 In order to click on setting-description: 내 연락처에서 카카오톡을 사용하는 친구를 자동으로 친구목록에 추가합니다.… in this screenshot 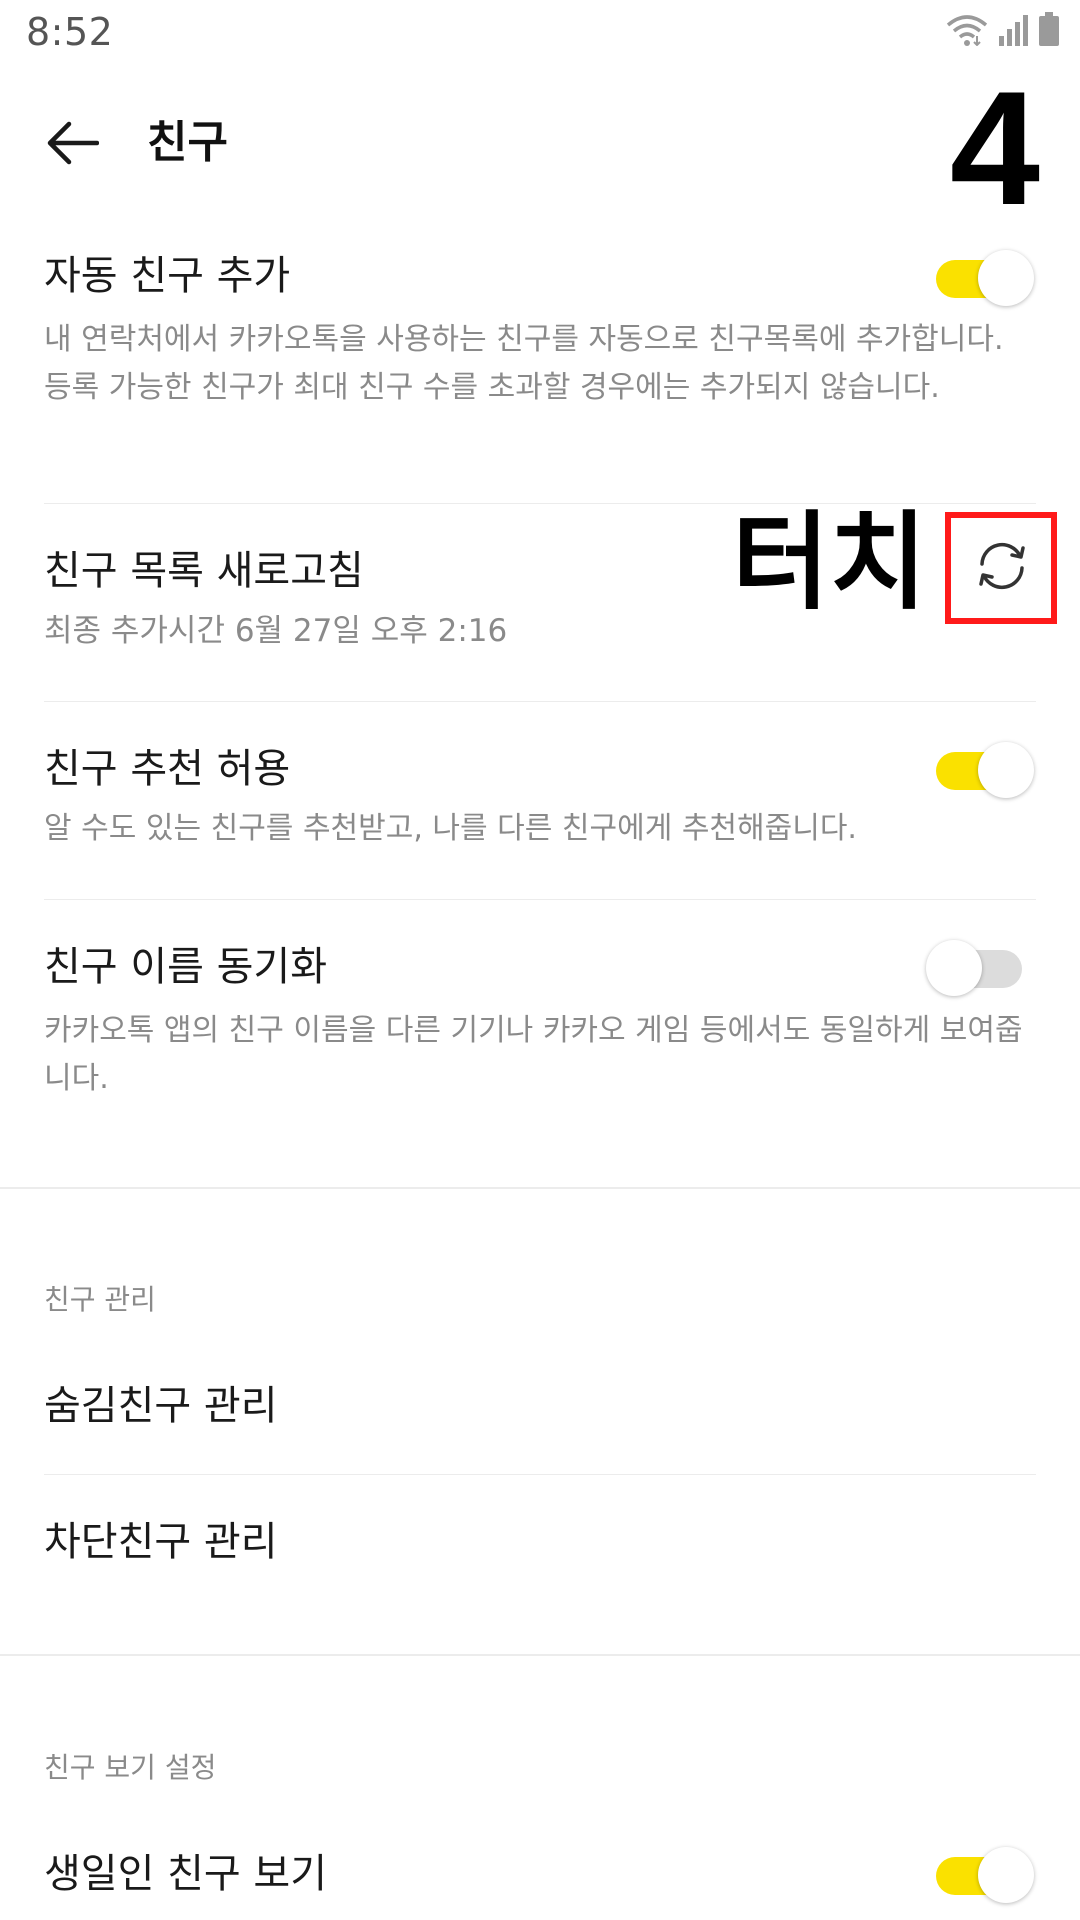, I will do `click(524, 363)`.